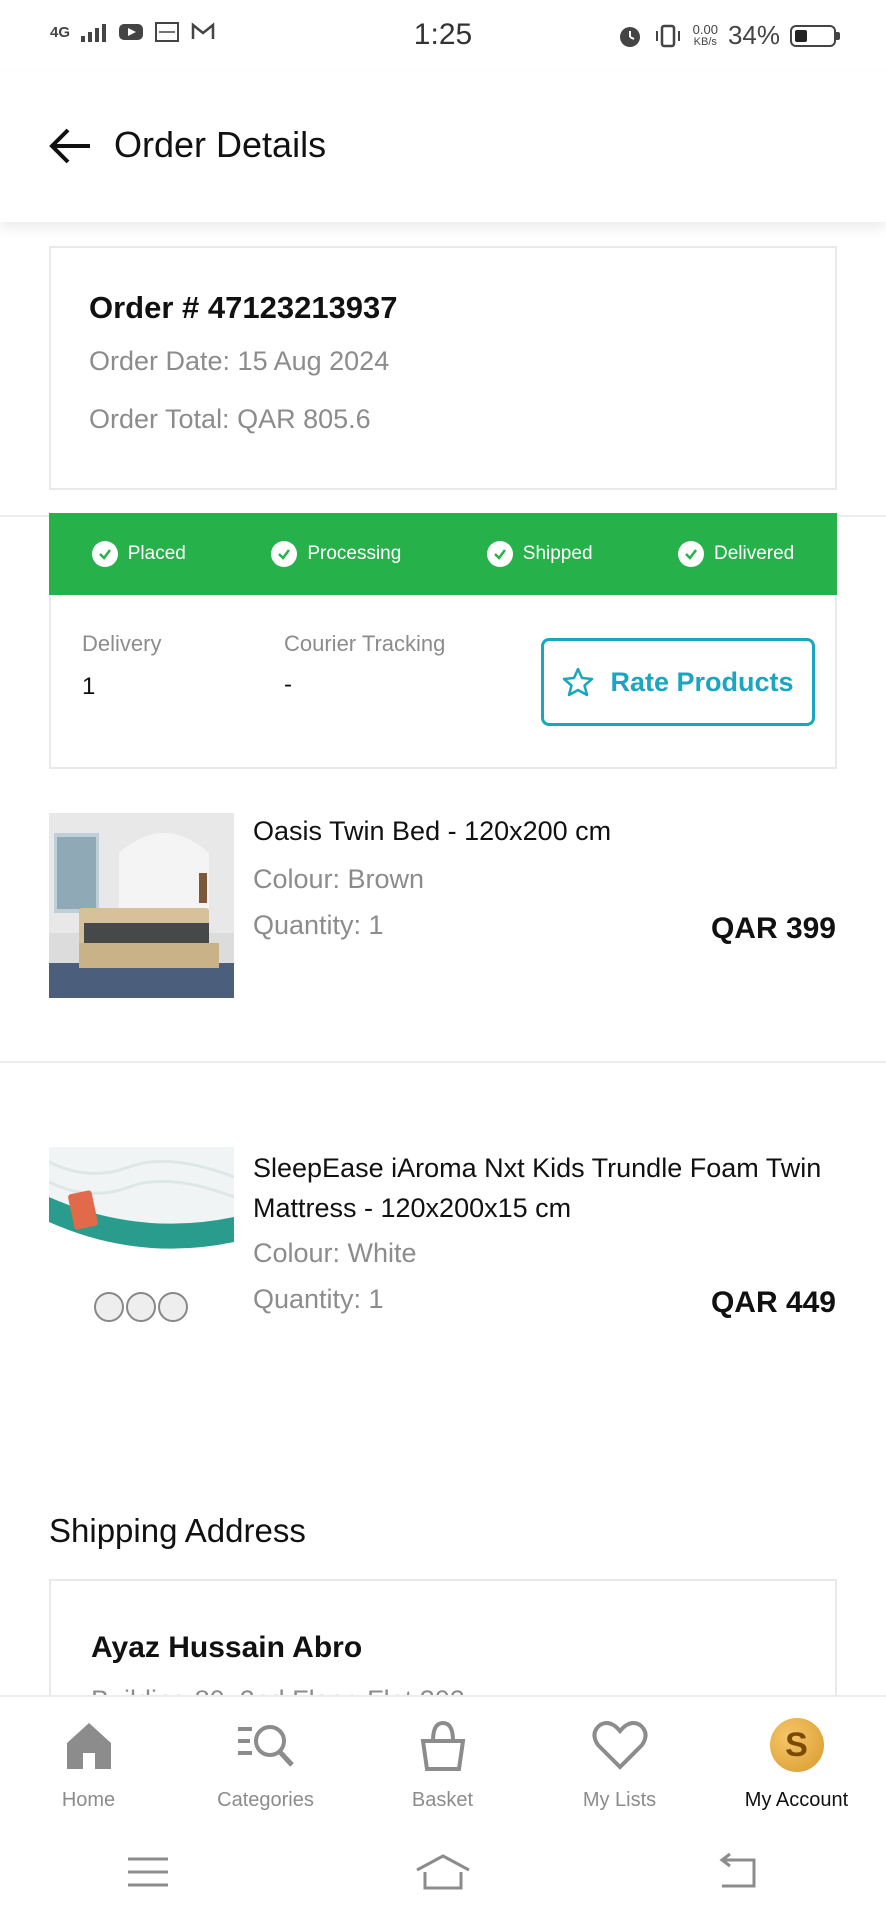  I want to click on product-image-bed, so click(141, 905).